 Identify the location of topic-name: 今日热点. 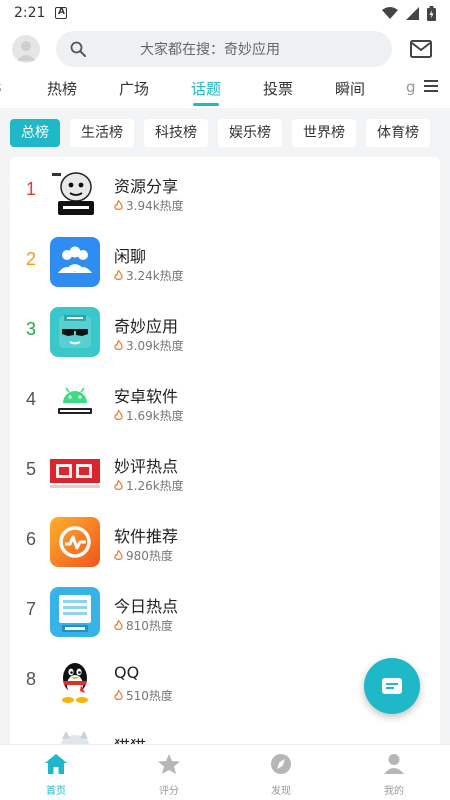
(146, 606).